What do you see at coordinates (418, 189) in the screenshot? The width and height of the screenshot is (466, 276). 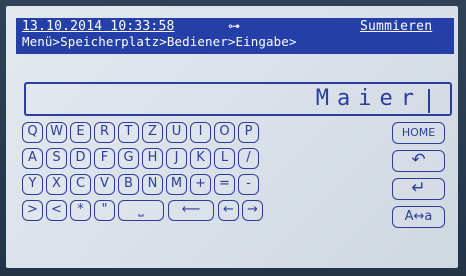 I see `enter-button: ↵` at bounding box center [418, 189].